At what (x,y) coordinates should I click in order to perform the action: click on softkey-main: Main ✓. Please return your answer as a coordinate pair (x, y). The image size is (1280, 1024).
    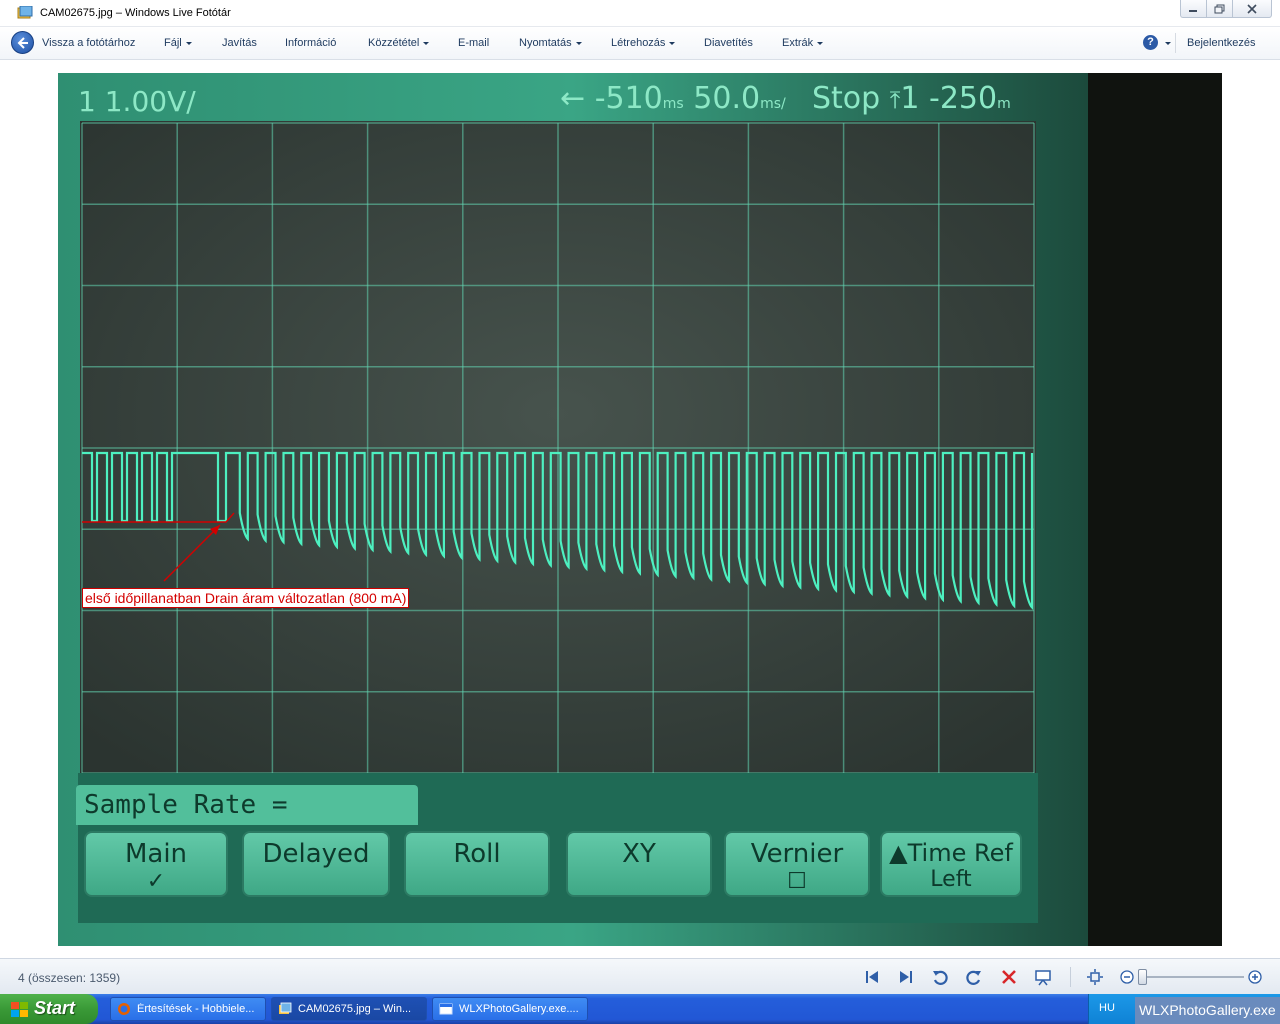
    Looking at the image, I should click on (156, 864).